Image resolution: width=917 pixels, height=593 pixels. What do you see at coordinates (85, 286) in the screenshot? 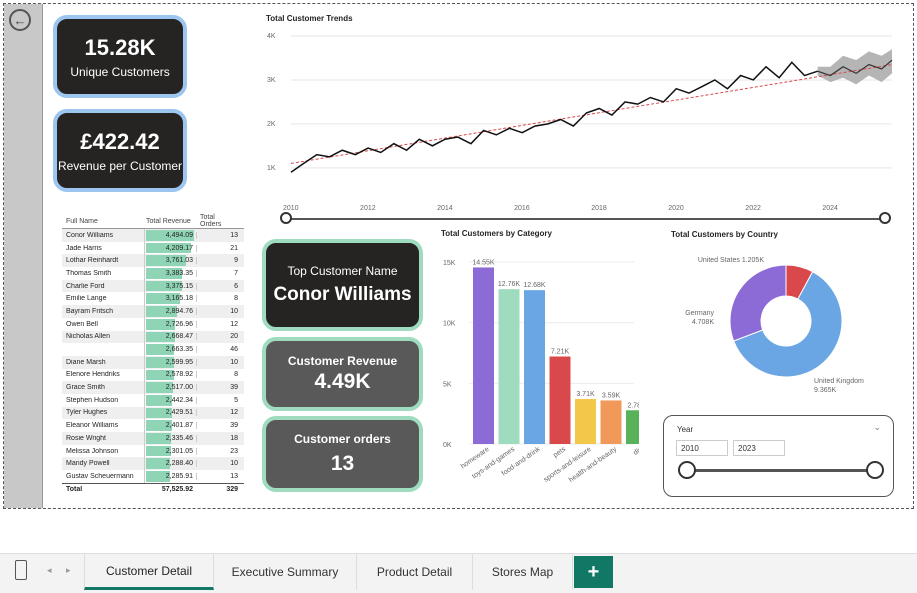
I see `cell-name: Charlie Ford` at bounding box center [85, 286].